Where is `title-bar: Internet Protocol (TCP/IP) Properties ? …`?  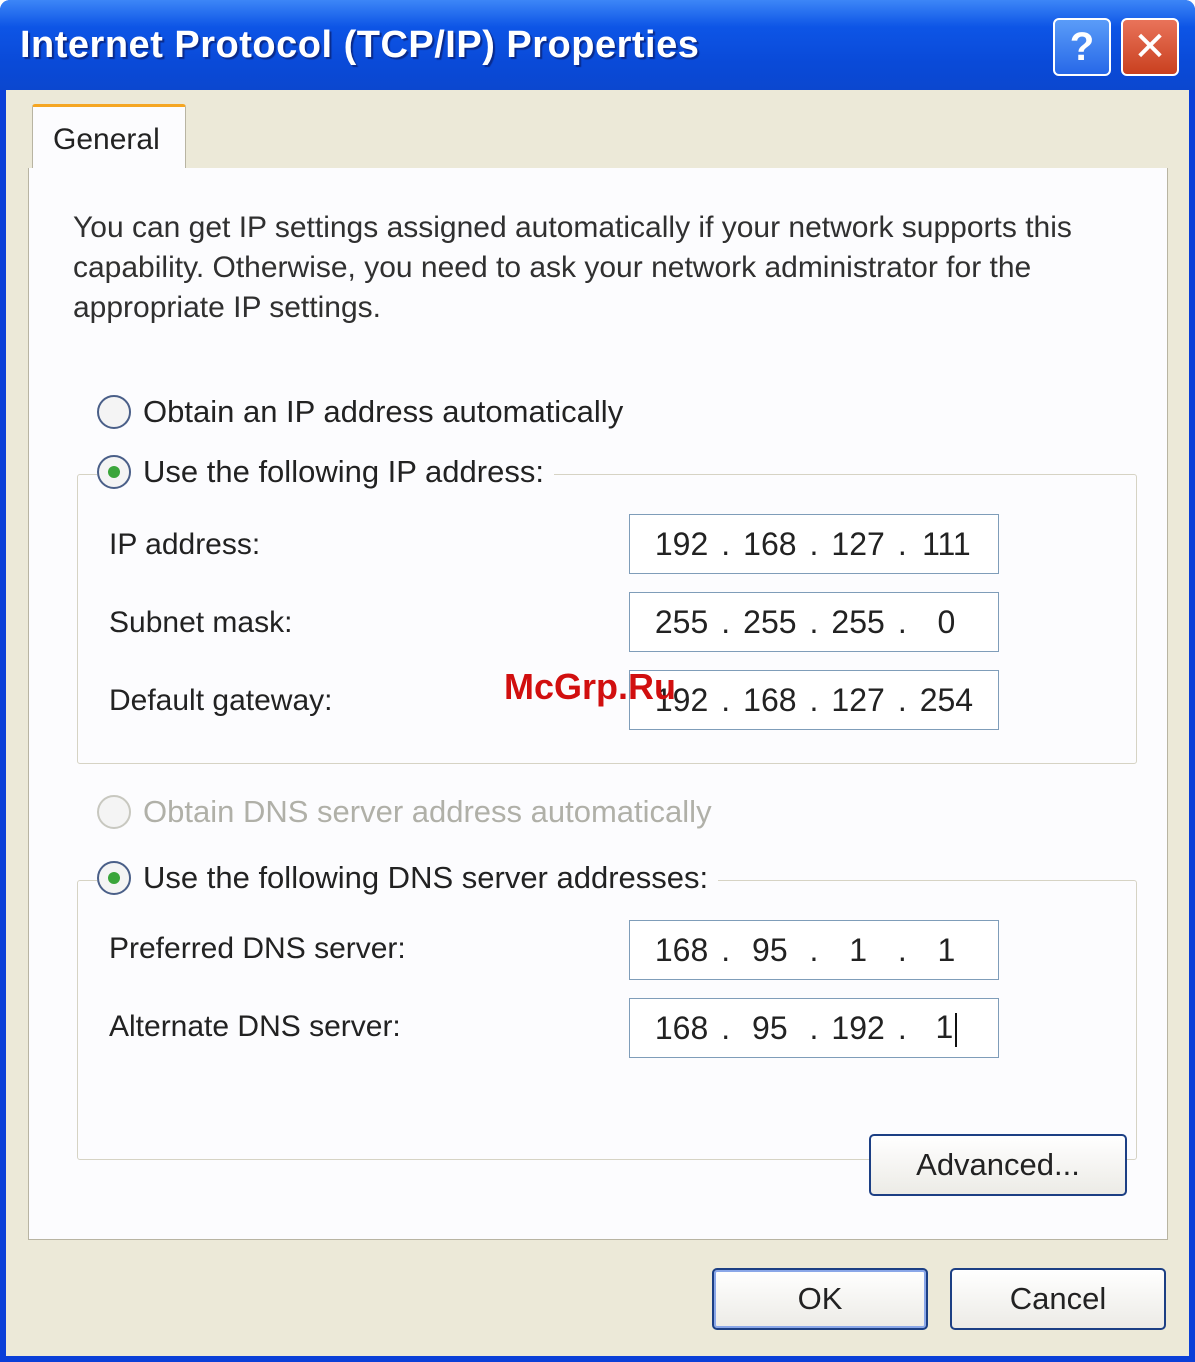
title-bar: Internet Protocol (TCP/IP) Properties ? … is located at coordinates (597, 45).